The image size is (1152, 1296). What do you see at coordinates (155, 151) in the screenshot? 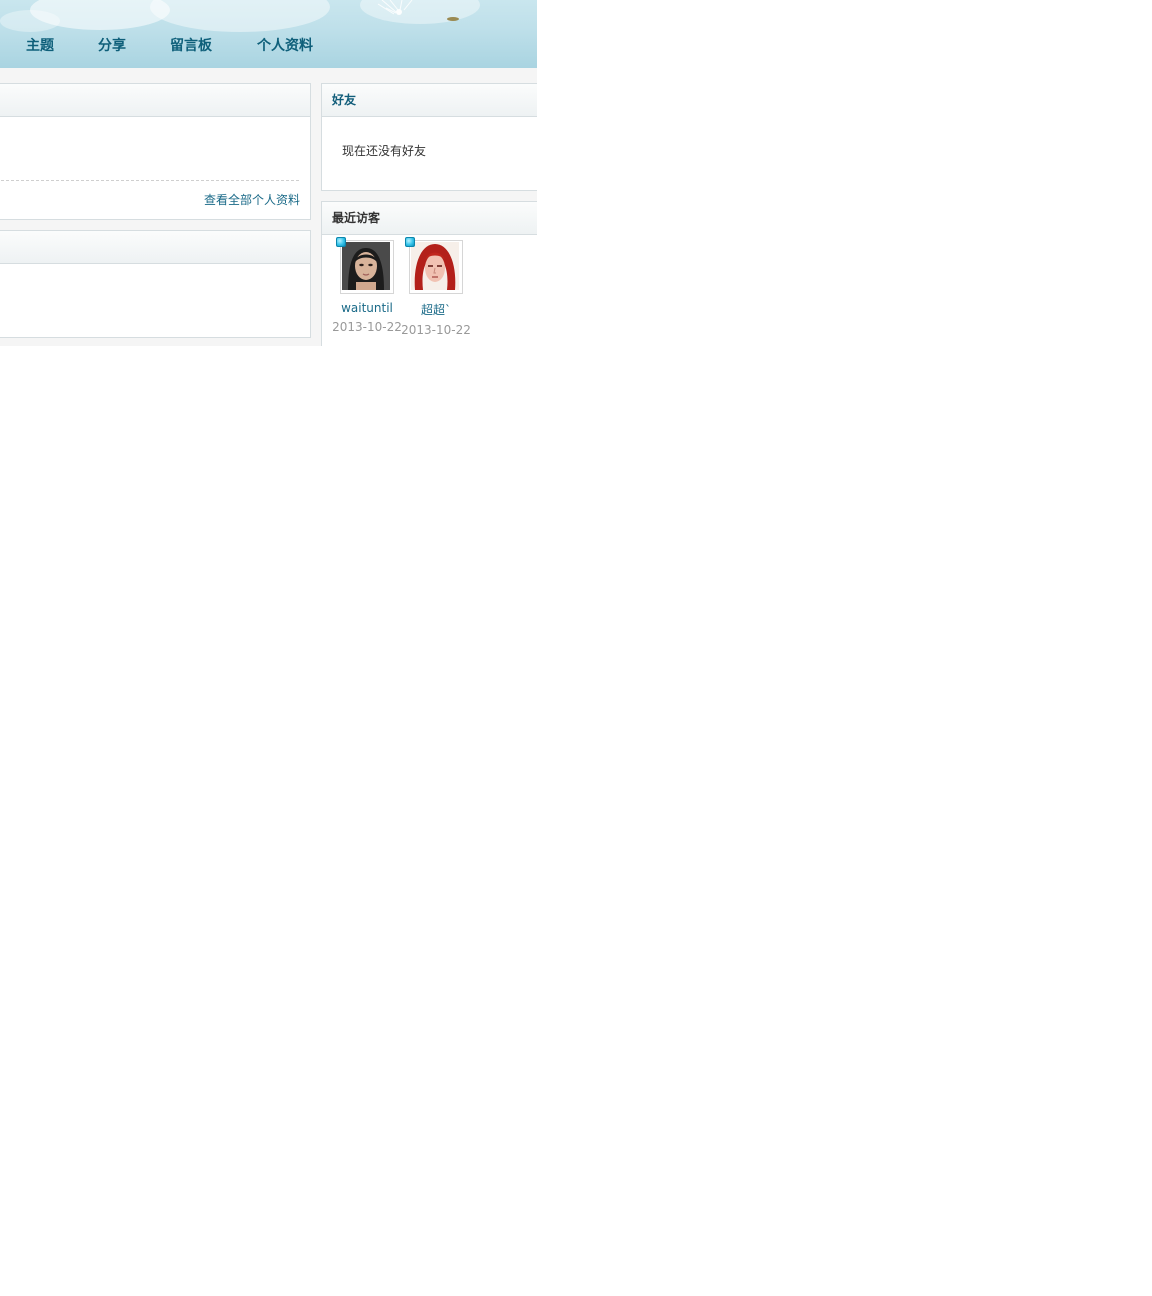
I see `profile-panel: 查看全部个人资料` at bounding box center [155, 151].